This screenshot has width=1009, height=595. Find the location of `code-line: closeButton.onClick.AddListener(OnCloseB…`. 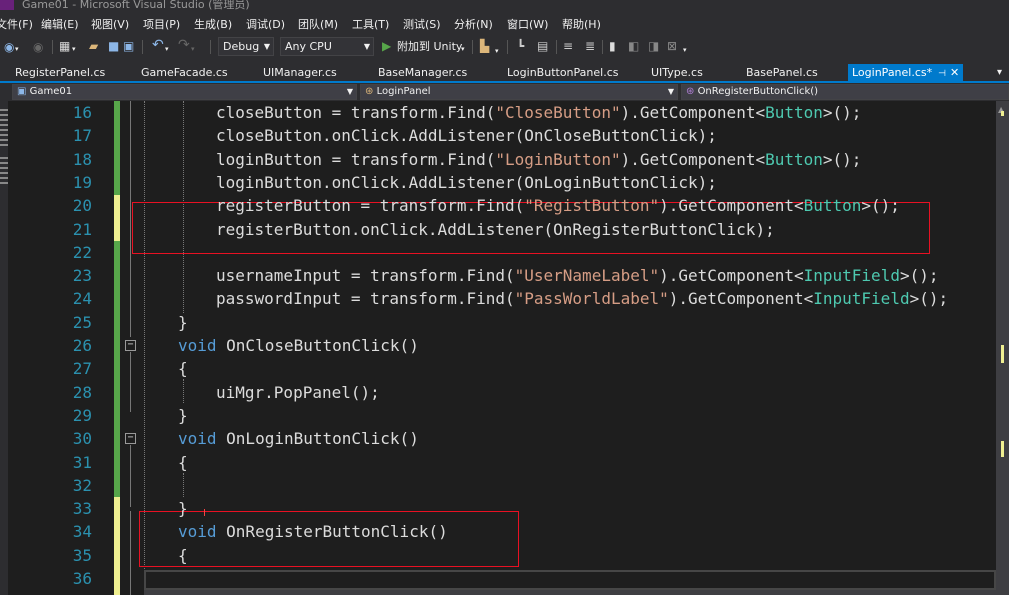

code-line: closeButton.onClick.AddListener(OnCloseB… is located at coordinates (466, 136).